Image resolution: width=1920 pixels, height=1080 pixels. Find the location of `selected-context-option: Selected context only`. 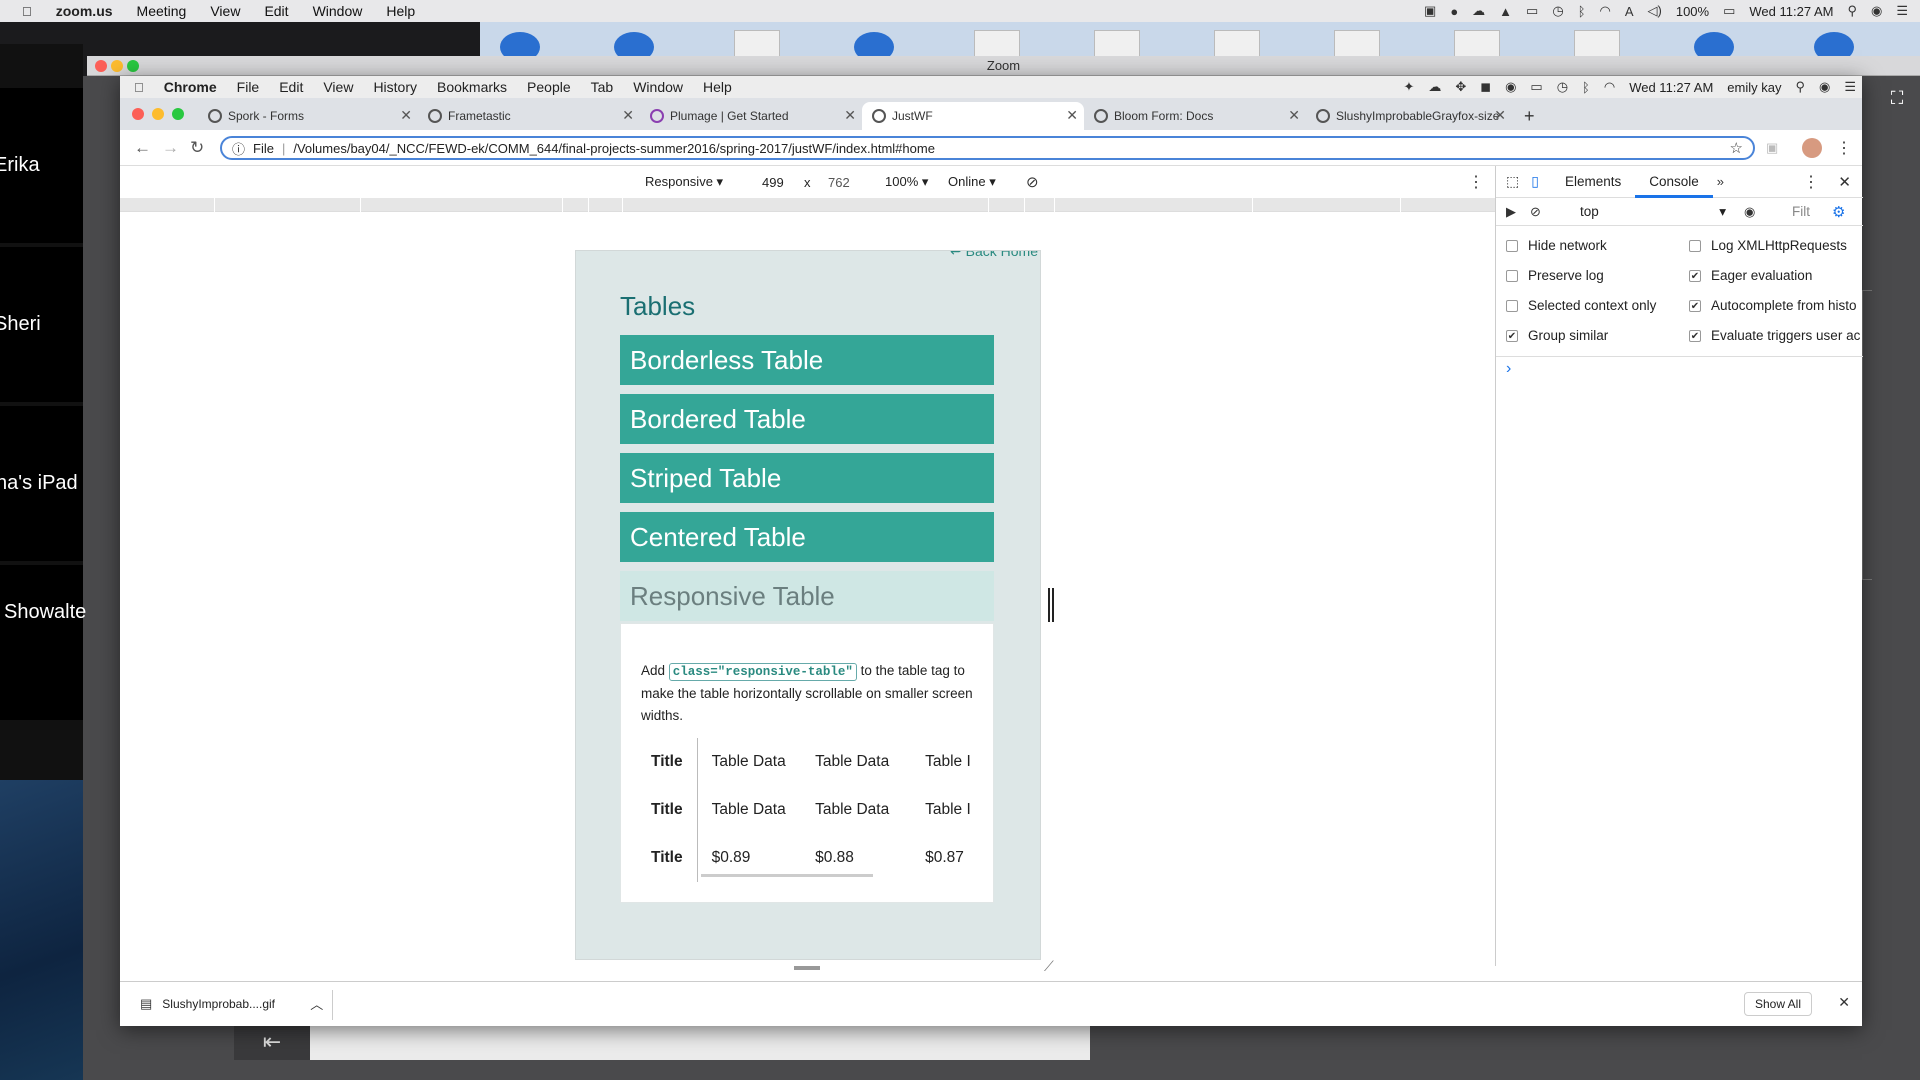

selected-context-option: Selected context only is located at coordinates (1581, 305).